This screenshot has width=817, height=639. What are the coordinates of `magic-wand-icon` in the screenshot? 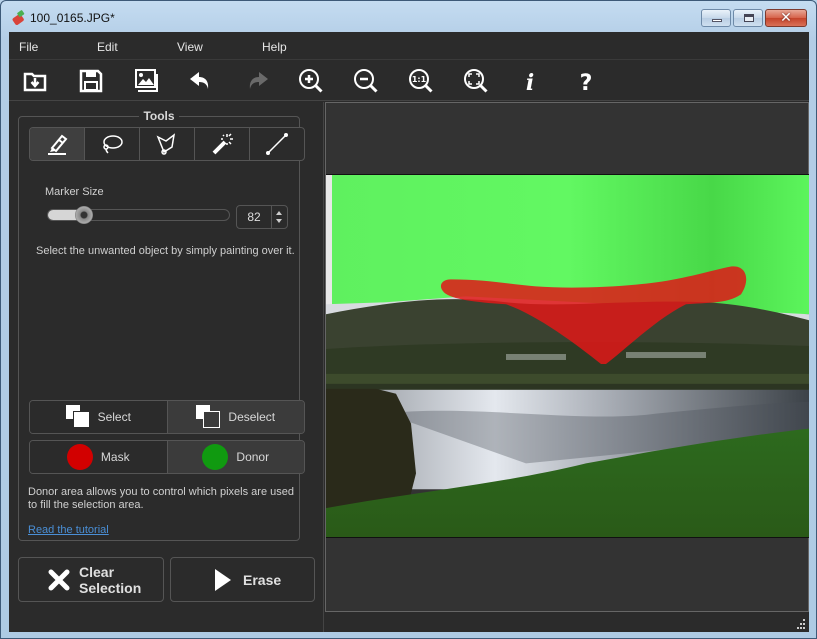 It's located at (222, 144).